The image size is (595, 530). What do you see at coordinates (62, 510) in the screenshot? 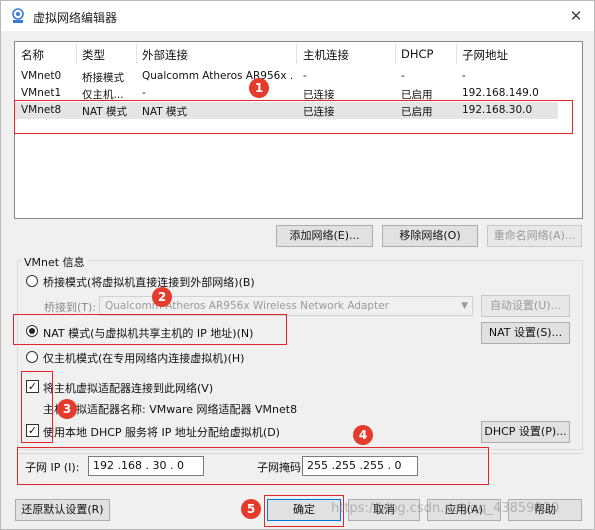
I see `restore-defaults-button: 还原默认设置(R)` at bounding box center [62, 510].